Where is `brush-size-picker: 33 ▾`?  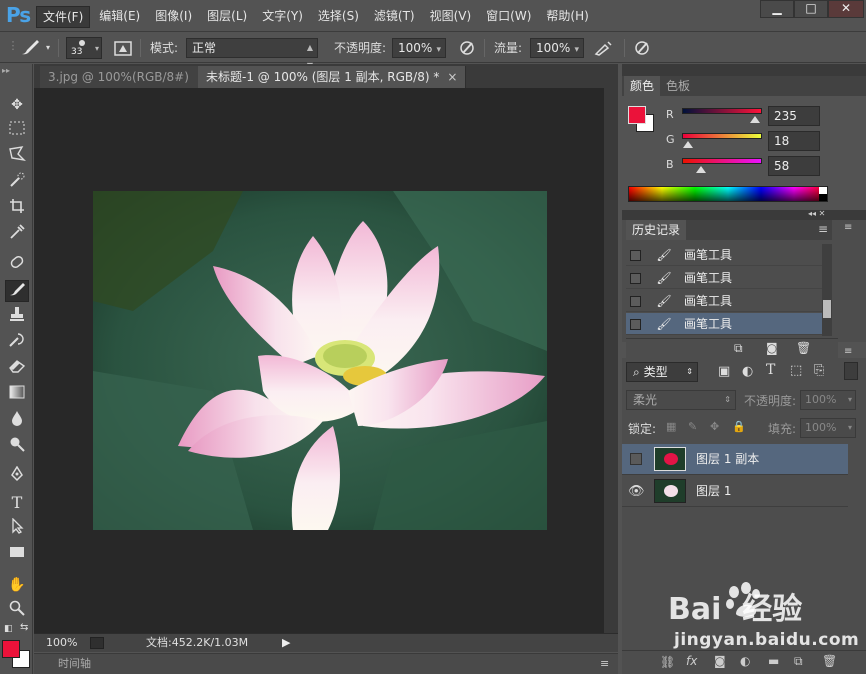
brush-size-picker: 33 ▾ is located at coordinates (84, 48).